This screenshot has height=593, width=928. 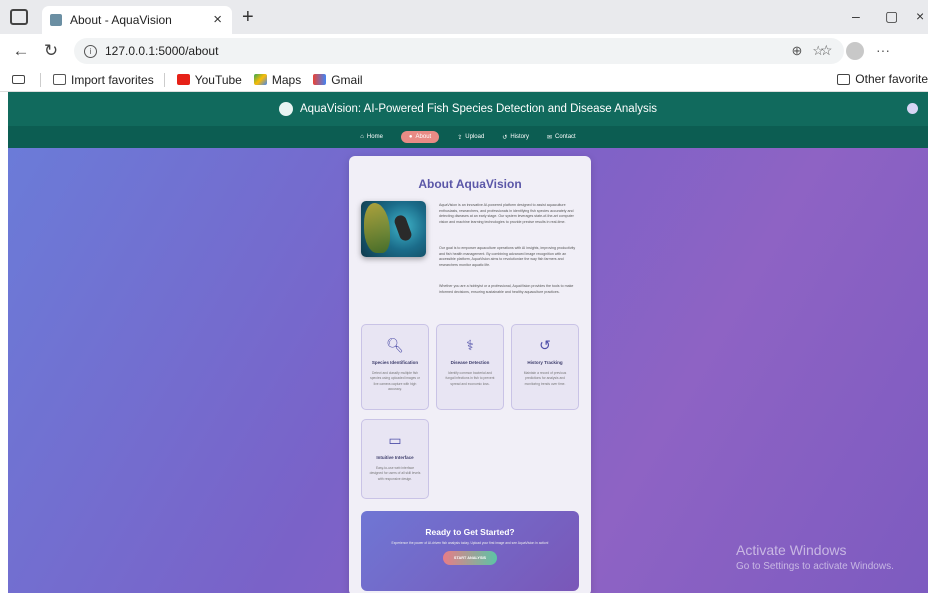 What do you see at coordinates (815, 566) in the screenshot?
I see `watermark-line2: Go to Settings to activate Windows.` at bounding box center [815, 566].